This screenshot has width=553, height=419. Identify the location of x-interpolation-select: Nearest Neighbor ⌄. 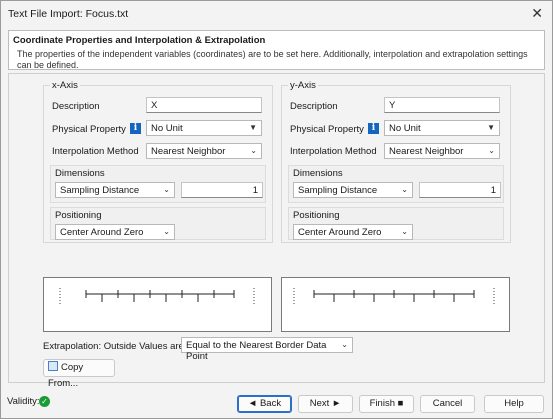
(204, 151).